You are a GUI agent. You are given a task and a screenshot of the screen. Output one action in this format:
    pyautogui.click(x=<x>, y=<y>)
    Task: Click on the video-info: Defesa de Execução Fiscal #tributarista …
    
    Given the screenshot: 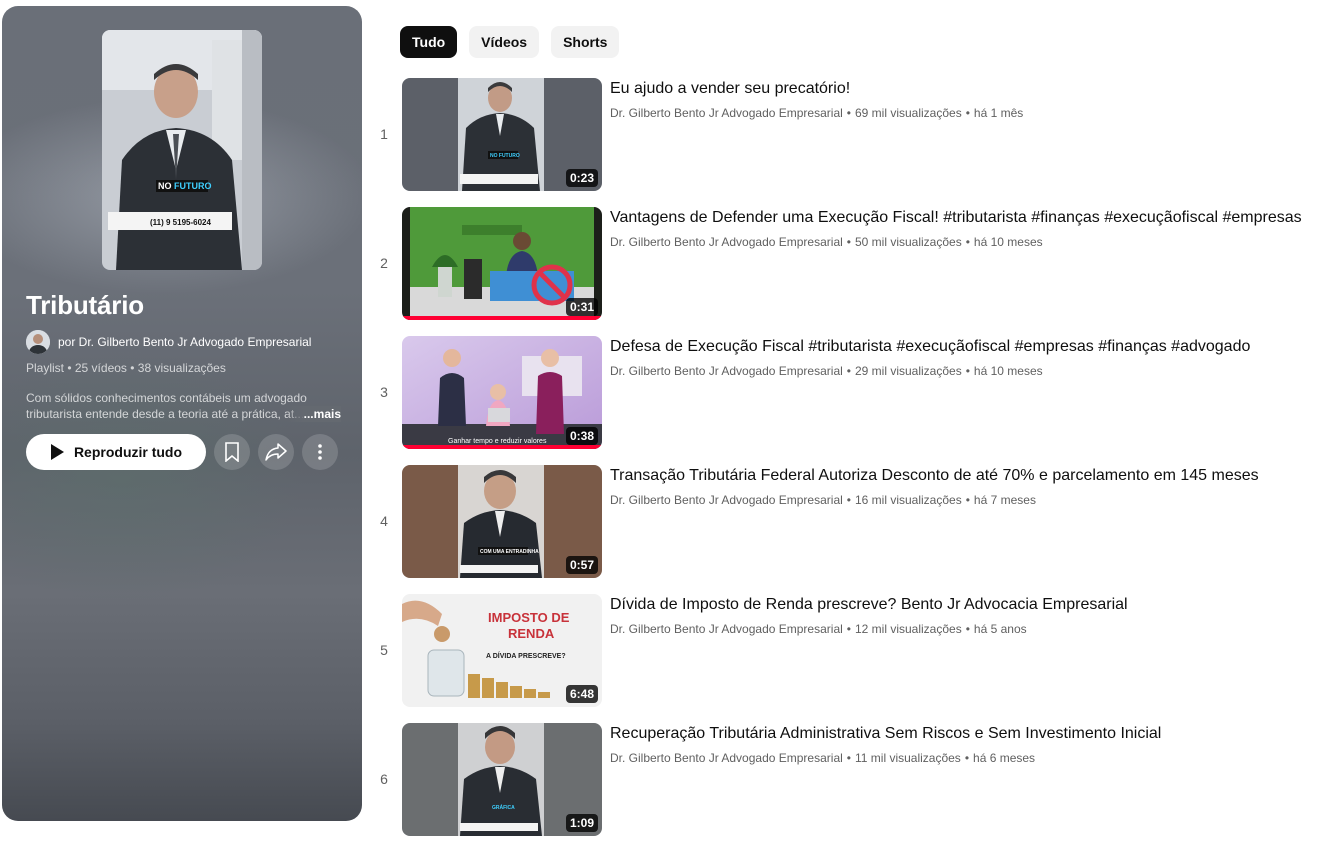 What is the action you would take?
    pyautogui.click(x=970, y=357)
    